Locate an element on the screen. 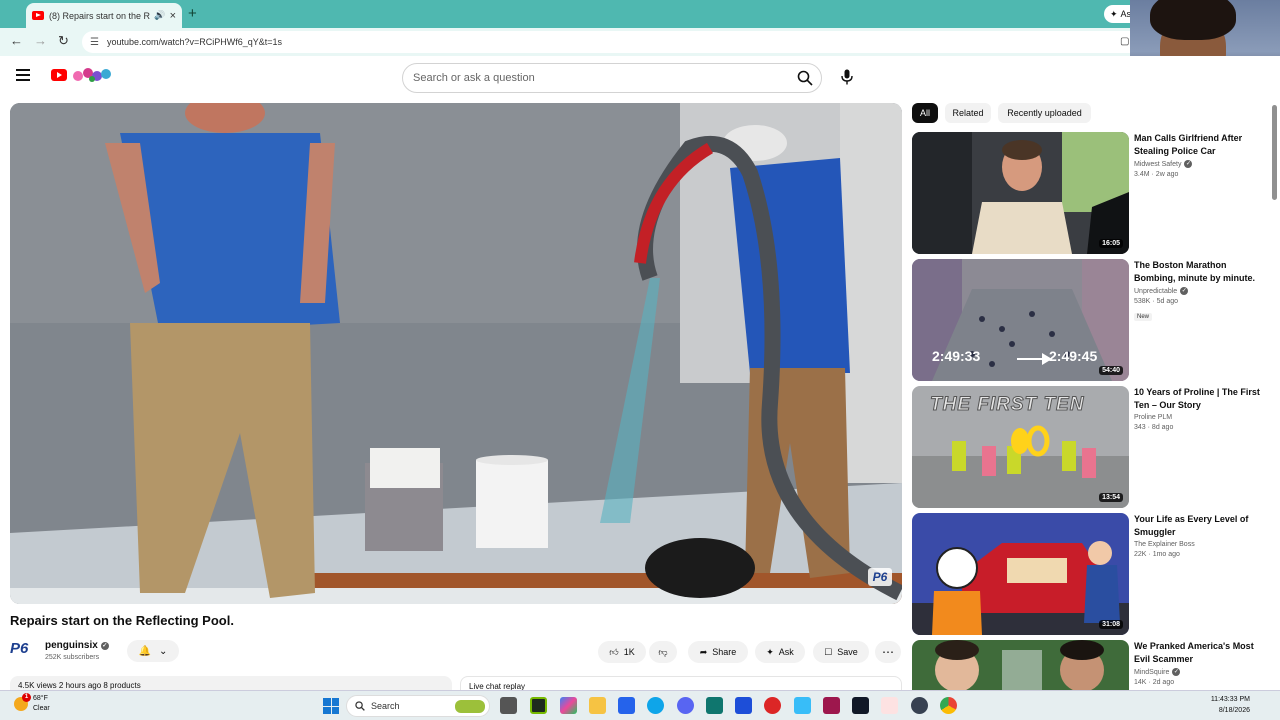  search-input: Search or ask a question is located at coordinates (612, 78).